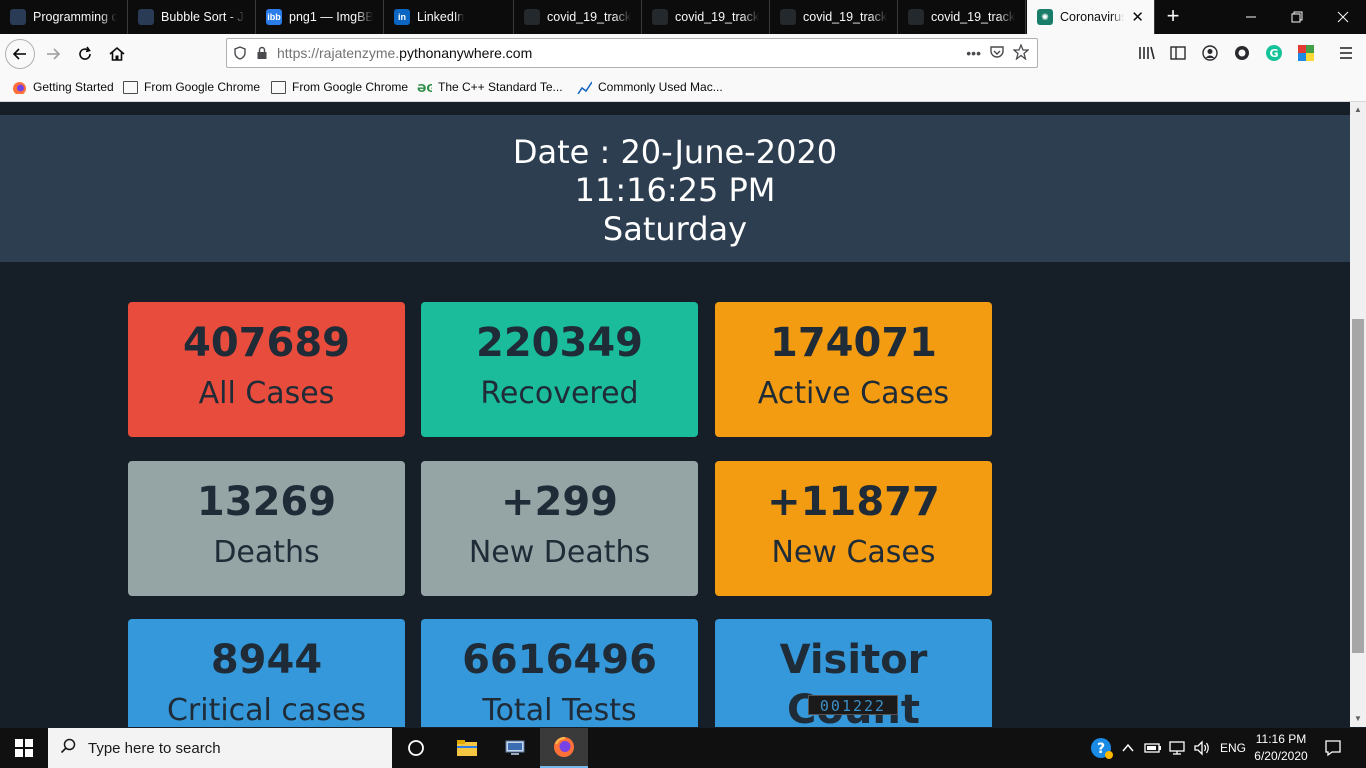  What do you see at coordinates (584, 87) in the screenshot?
I see `chart-icon` at bounding box center [584, 87].